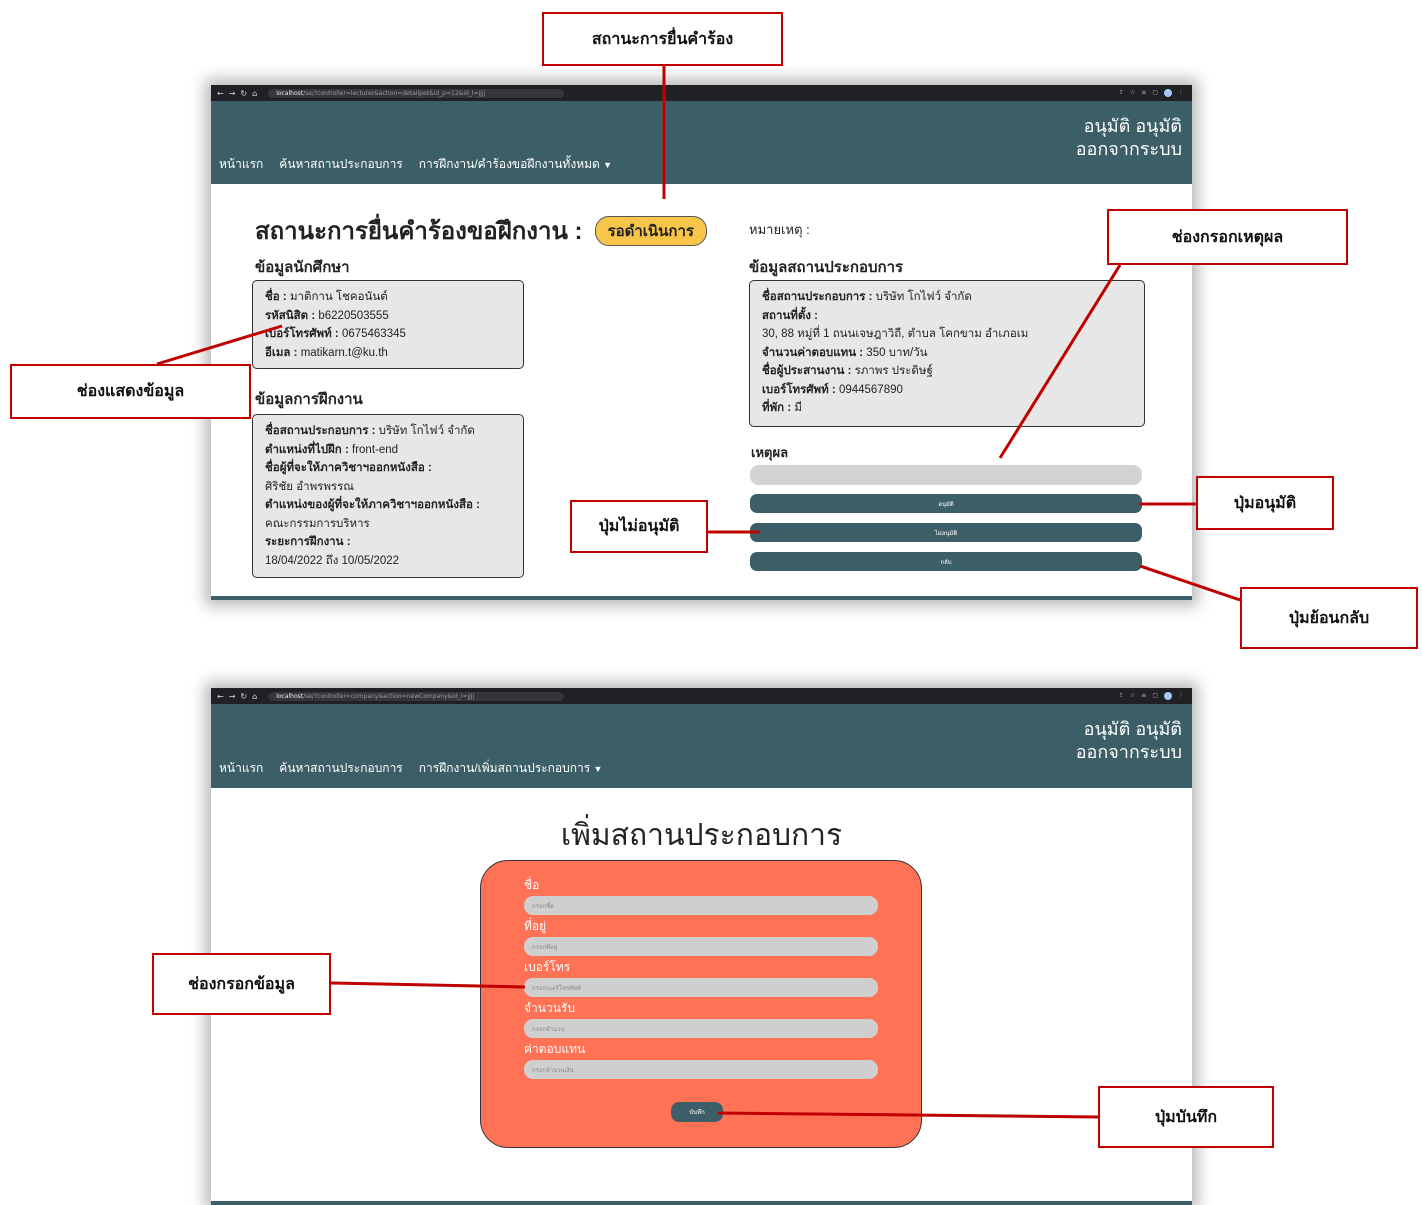 The height and width of the screenshot is (1205, 1422). I want to click on callout-back-button: ปุ่มย้อนกลับ, so click(1329, 618).